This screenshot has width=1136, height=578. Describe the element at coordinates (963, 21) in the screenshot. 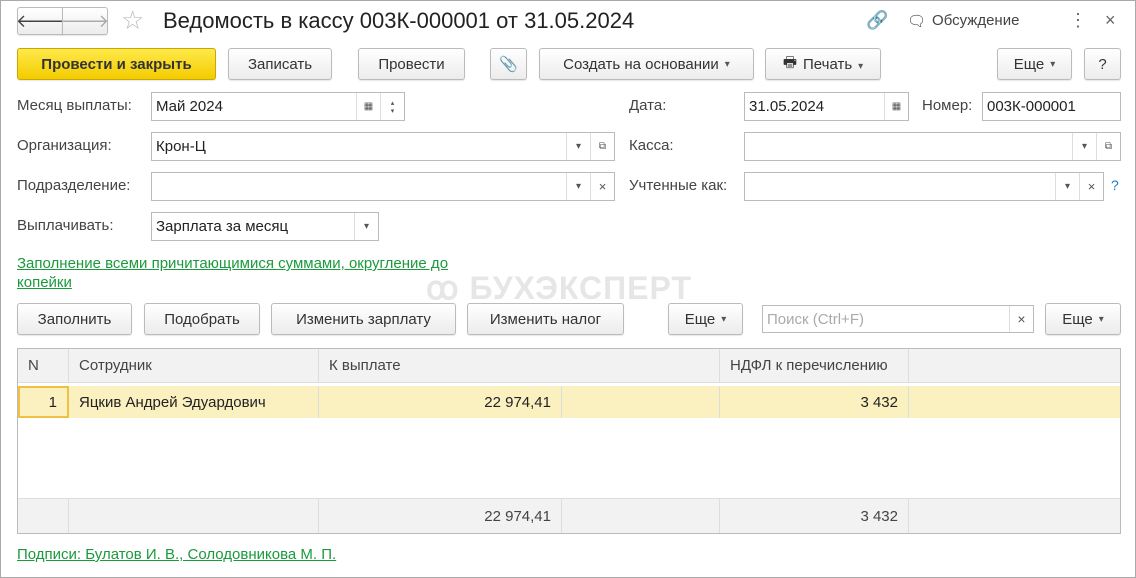

I see `discussion-button: 🗨 Обсуждение` at that location.